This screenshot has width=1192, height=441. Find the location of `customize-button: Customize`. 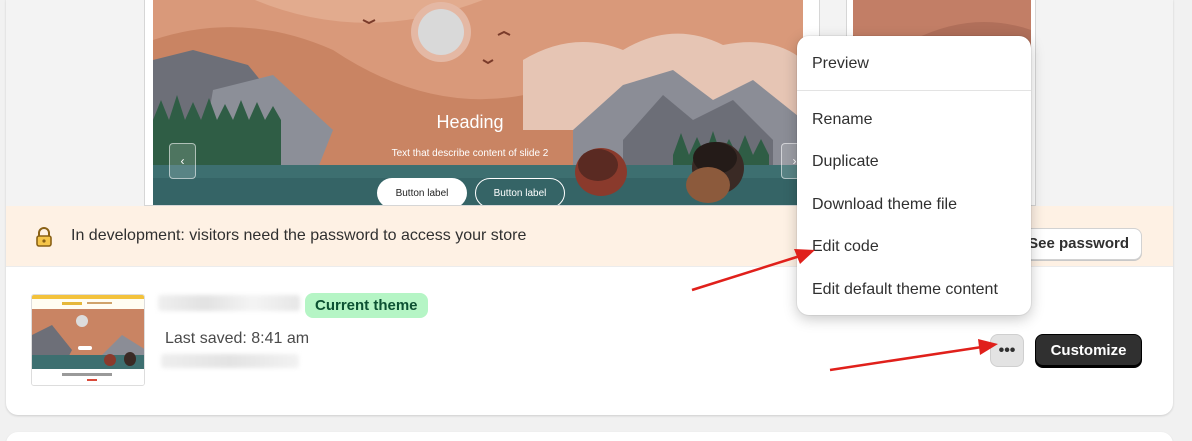

customize-button: Customize is located at coordinates (1088, 351).